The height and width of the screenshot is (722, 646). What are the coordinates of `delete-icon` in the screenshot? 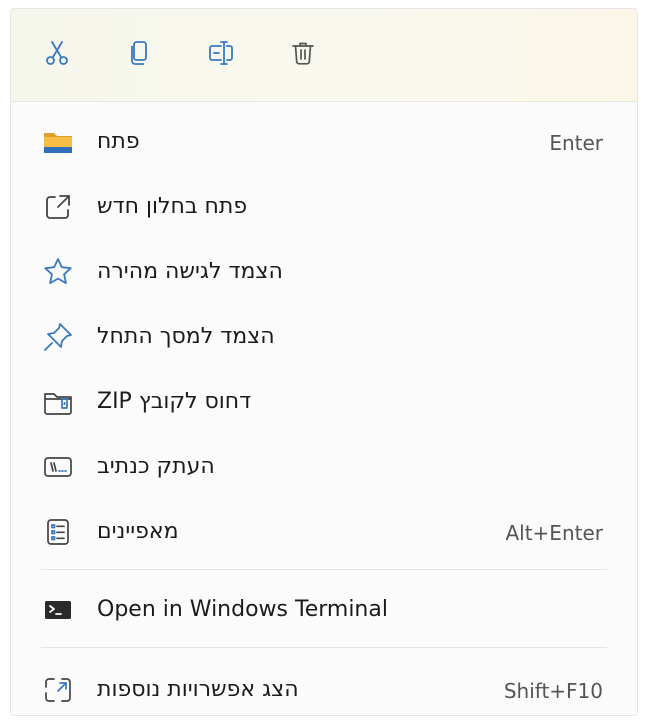 It's located at (303, 53).